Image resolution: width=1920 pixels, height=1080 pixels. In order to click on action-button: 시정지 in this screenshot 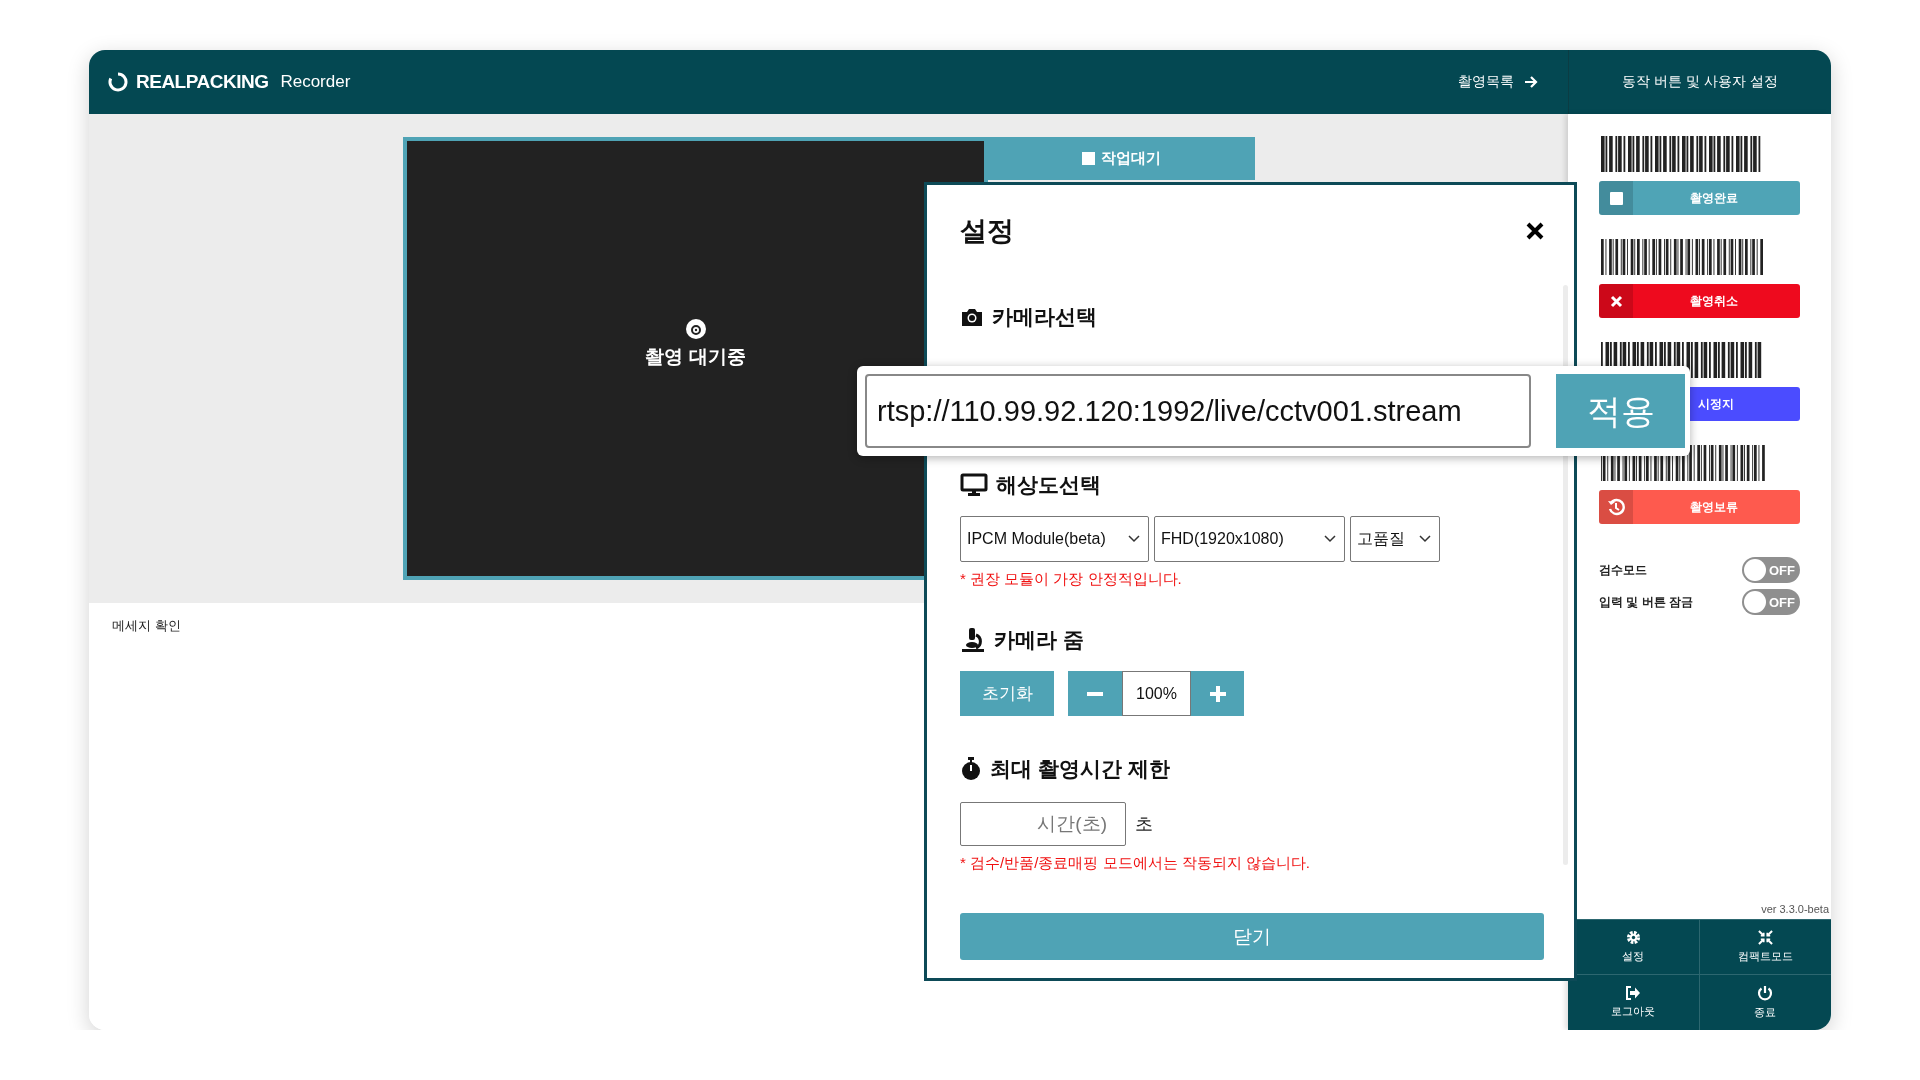, I will do `click(1745, 404)`.